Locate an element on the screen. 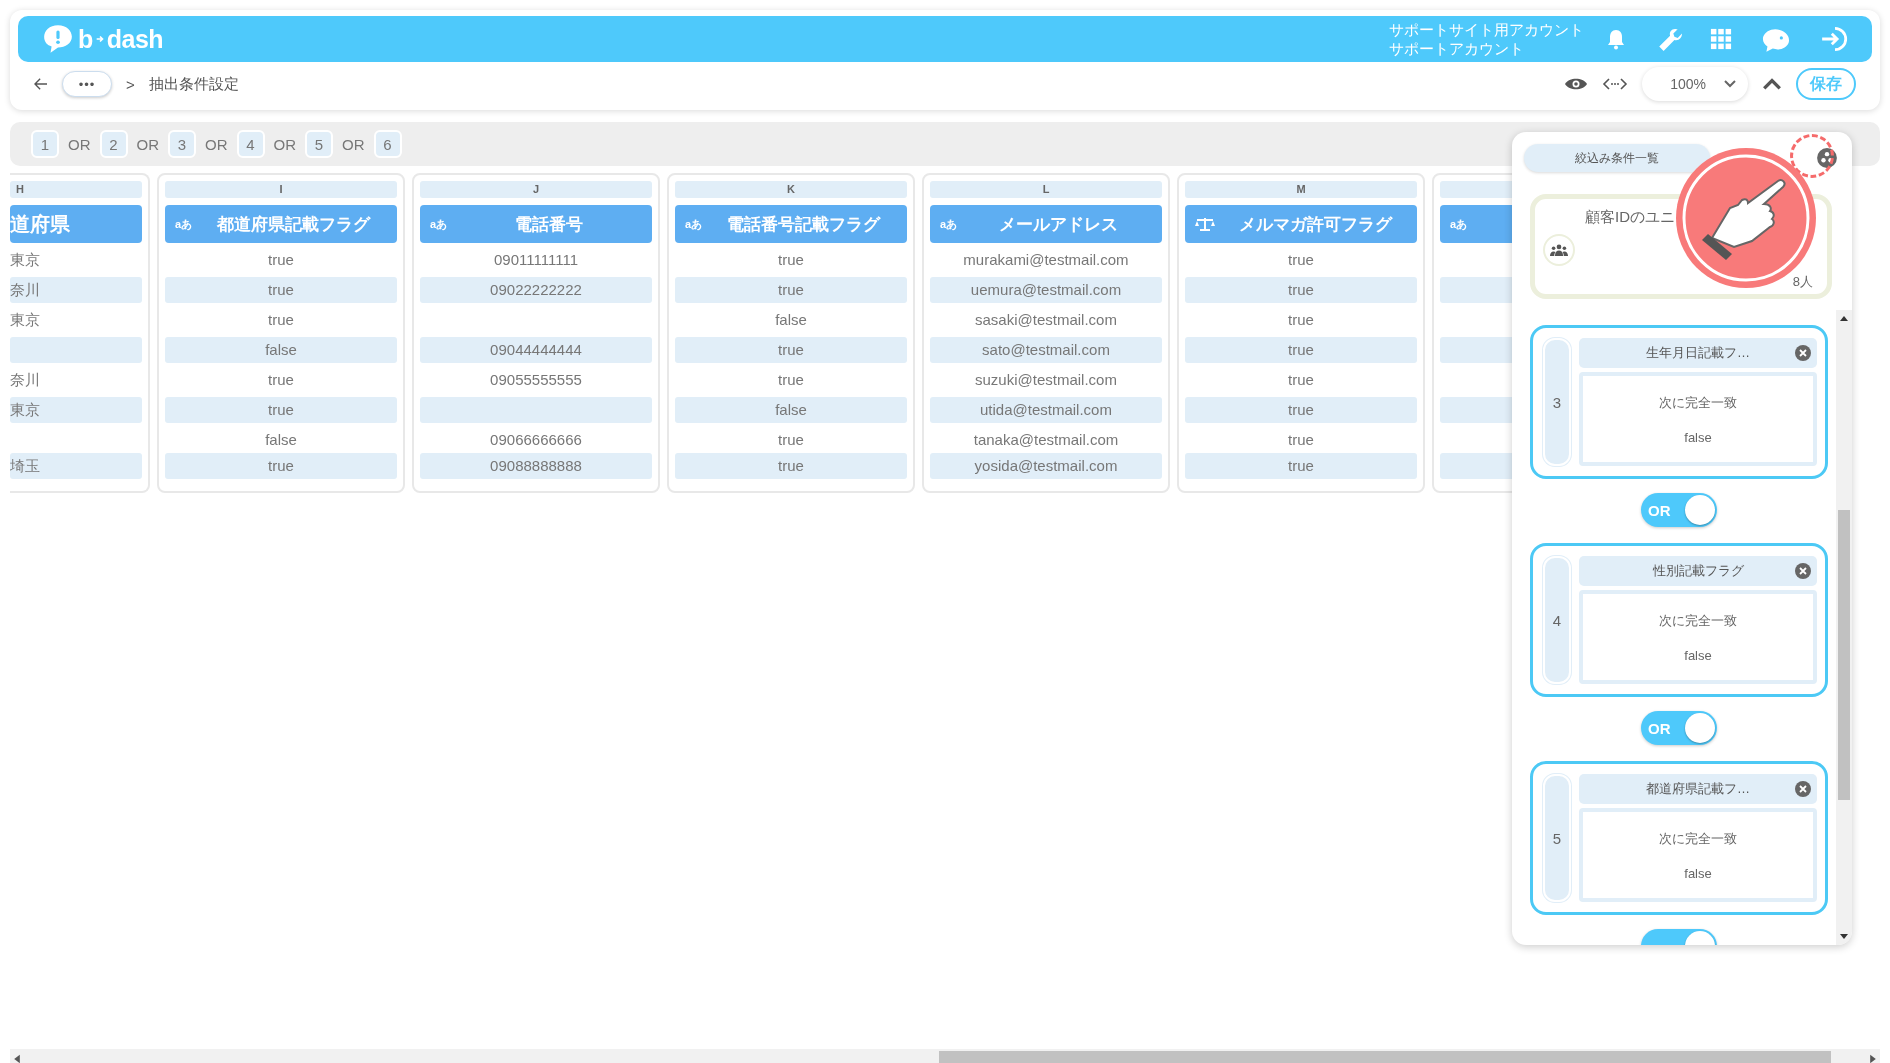  column-letter: I is located at coordinates (281, 189).